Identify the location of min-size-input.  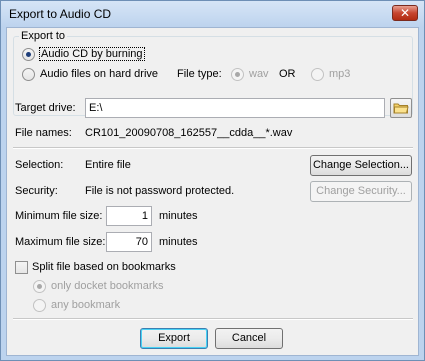
(129, 216).